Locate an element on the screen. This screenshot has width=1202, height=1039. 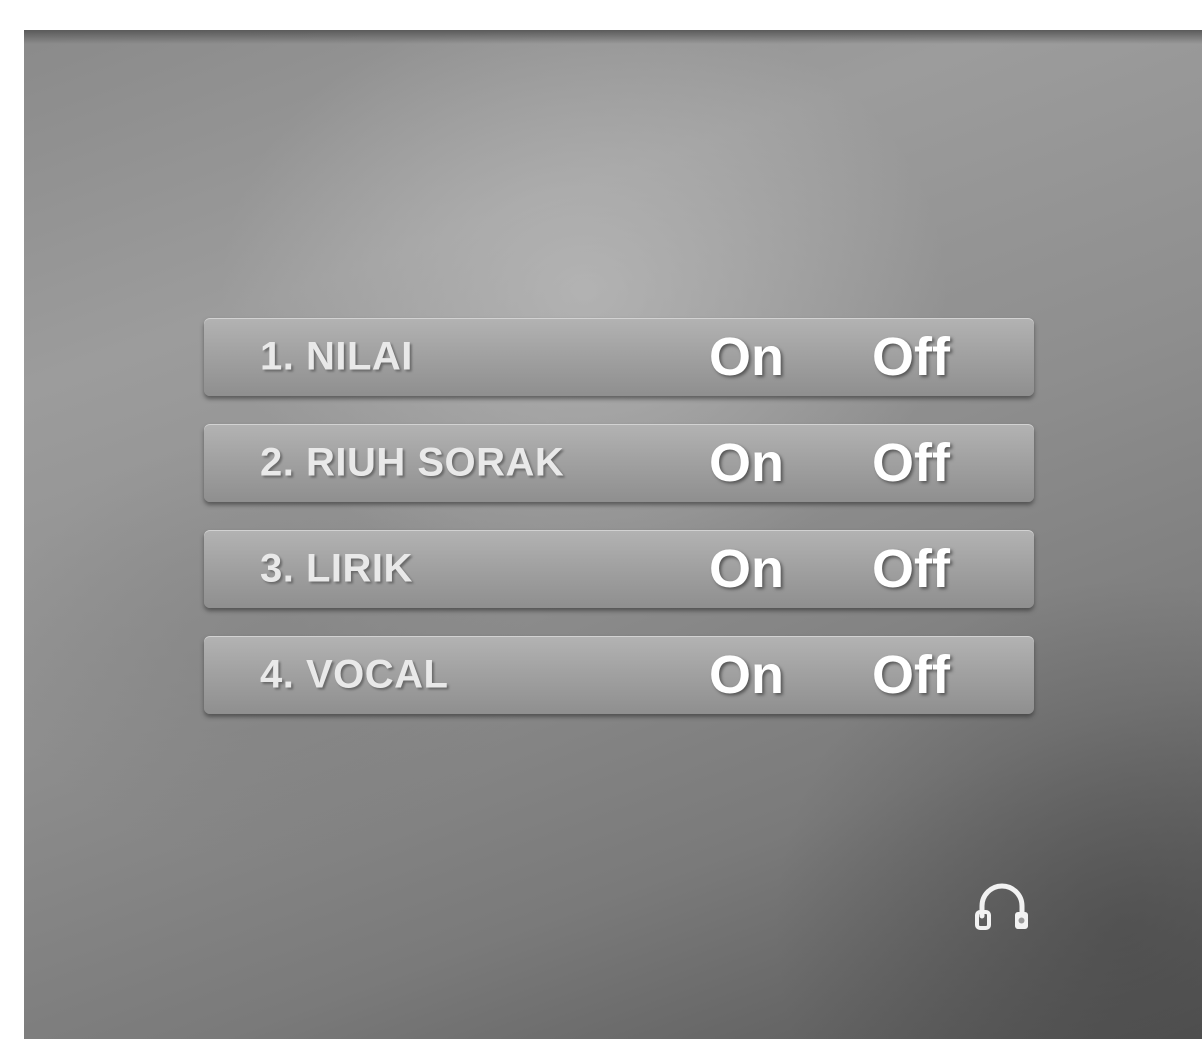
menu-item-label: 2. RIUH SORAK is located at coordinates (412, 462).